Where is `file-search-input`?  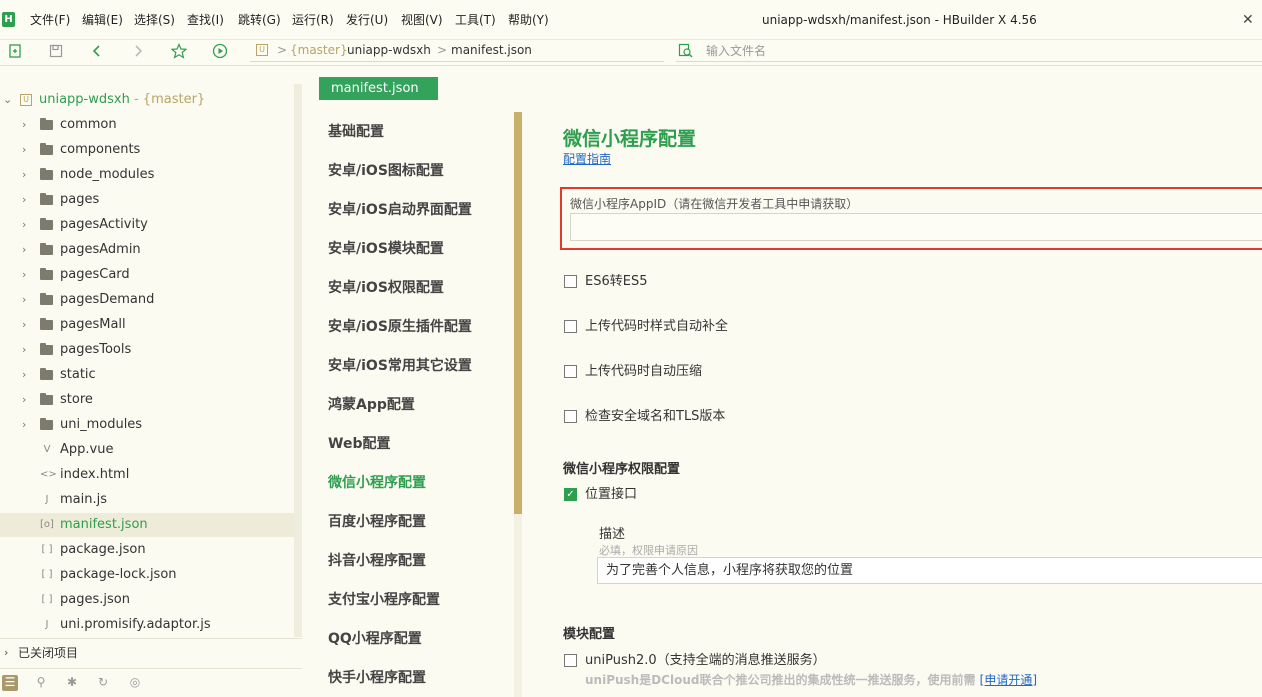
file-search-input is located at coordinates (856, 51).